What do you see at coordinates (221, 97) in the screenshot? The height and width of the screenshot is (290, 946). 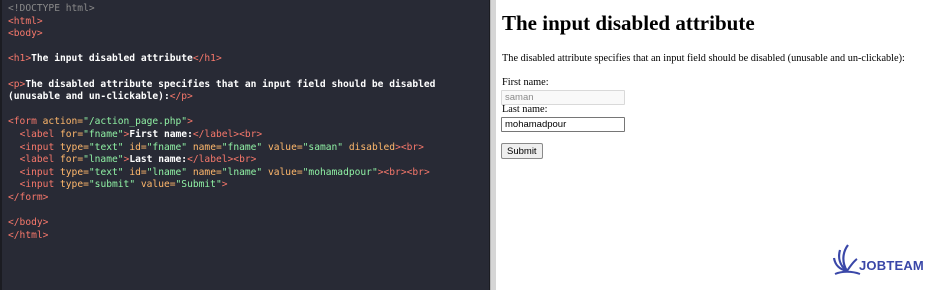 I see `code-line: (unusable and un-clickable):</p>` at bounding box center [221, 97].